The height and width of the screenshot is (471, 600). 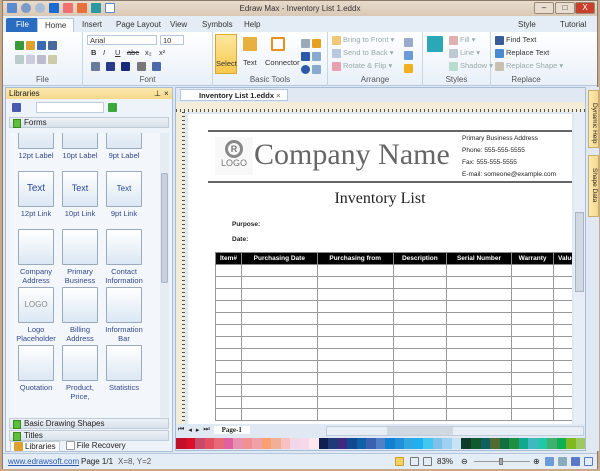 I want to click on tab-help: Help, so click(x=252, y=25).